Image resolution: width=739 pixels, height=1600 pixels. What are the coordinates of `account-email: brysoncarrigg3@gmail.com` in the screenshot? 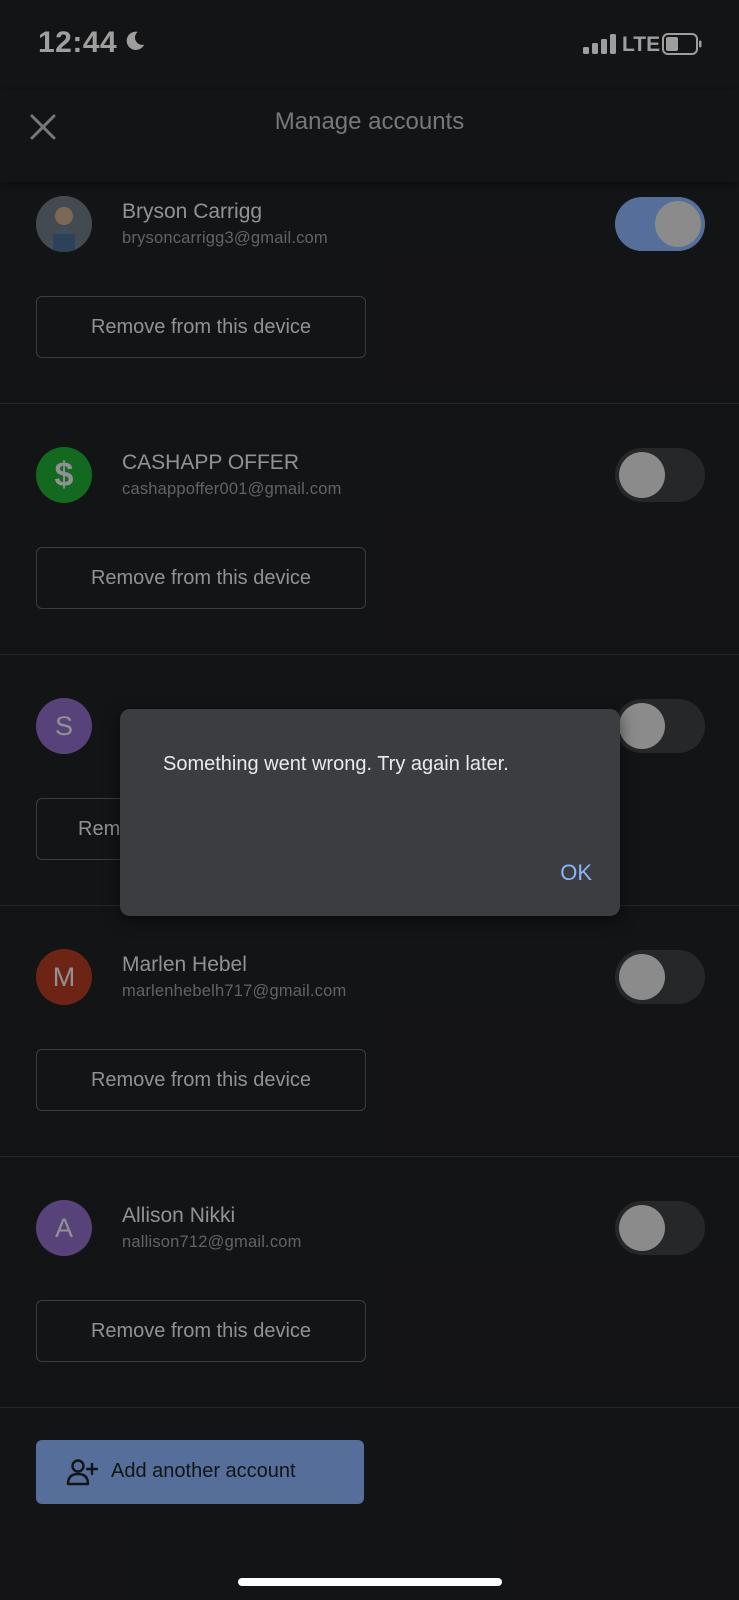 It's located at (225, 238).